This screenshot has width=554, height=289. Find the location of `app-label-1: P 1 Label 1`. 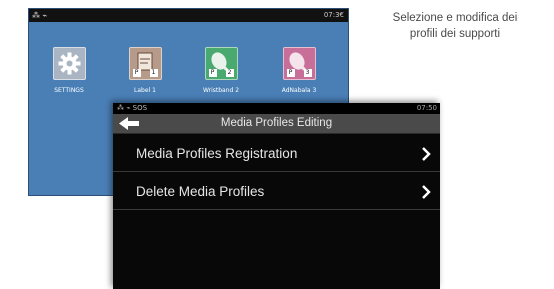

app-label-1: P 1 Label 1 is located at coordinates (145, 70).